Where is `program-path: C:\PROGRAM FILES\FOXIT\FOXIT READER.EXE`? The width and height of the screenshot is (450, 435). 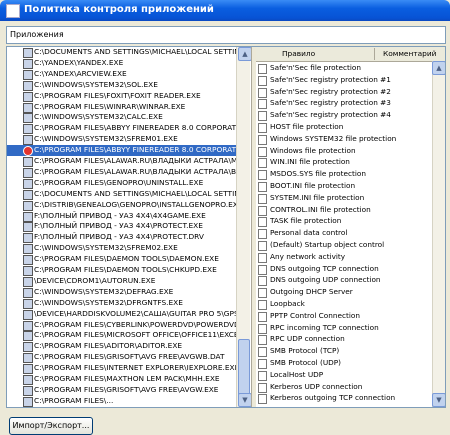 program-path: C:\PROGRAM FILES\FOXIT\FOXIT READER.EXE is located at coordinates (117, 95).